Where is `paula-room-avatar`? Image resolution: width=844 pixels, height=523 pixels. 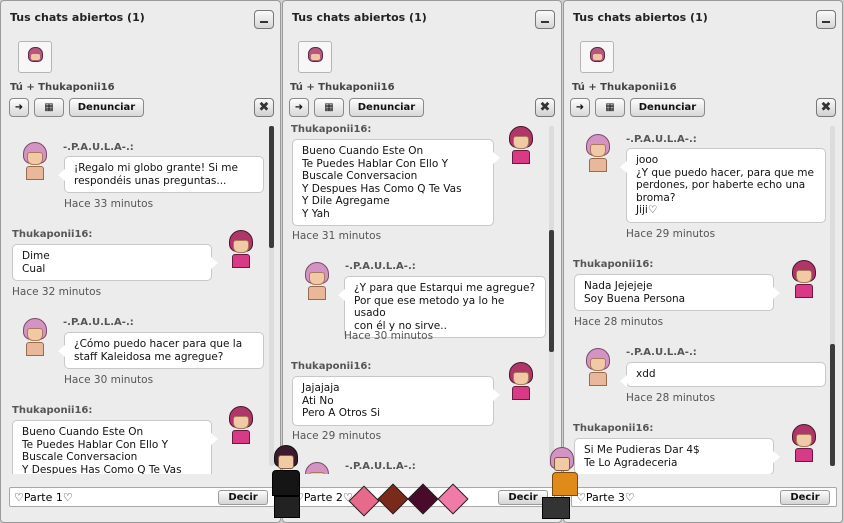
paula-room-avatar is located at coordinates (561, 485).